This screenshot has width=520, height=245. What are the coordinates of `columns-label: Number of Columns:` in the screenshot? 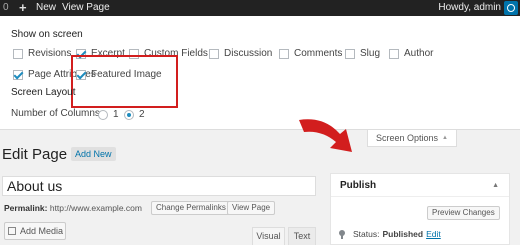 It's located at (57, 113).